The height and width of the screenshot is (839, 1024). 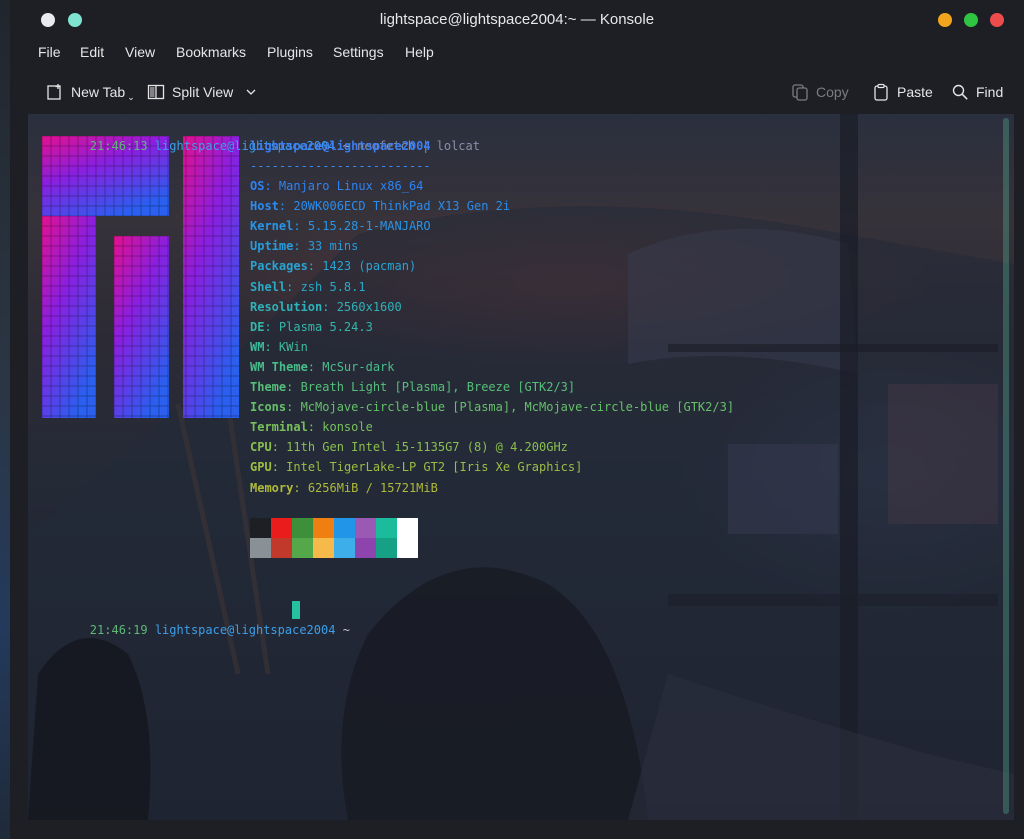 I want to click on info-key: Packages, so click(x=279, y=266).